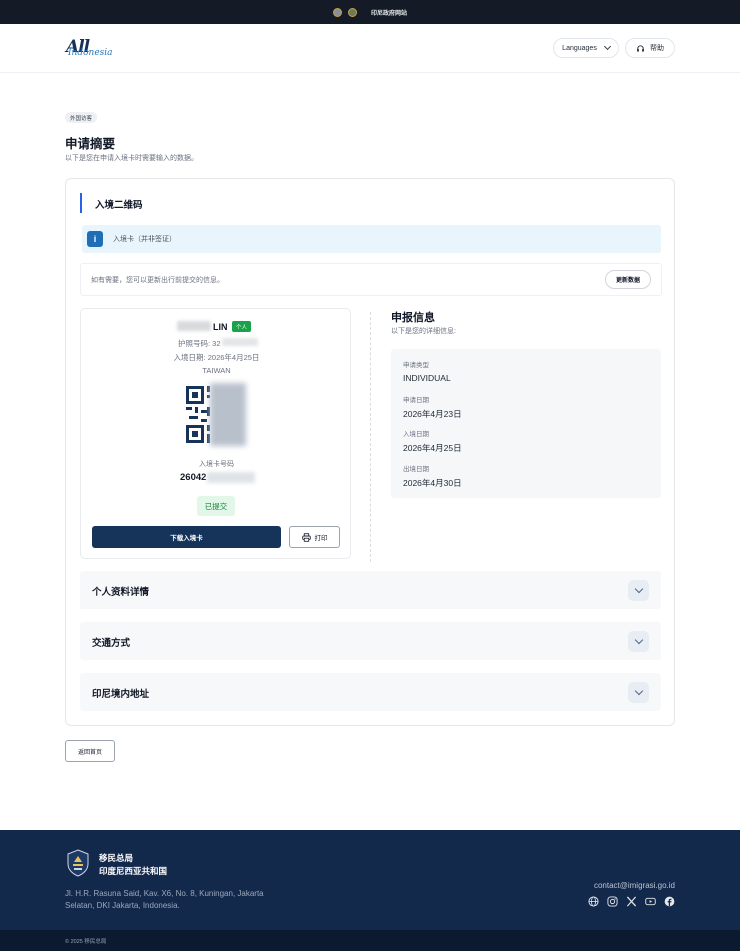 Image resolution: width=740 pixels, height=951 pixels. I want to click on gov-topbar: 印尼政府网站, so click(370, 12).